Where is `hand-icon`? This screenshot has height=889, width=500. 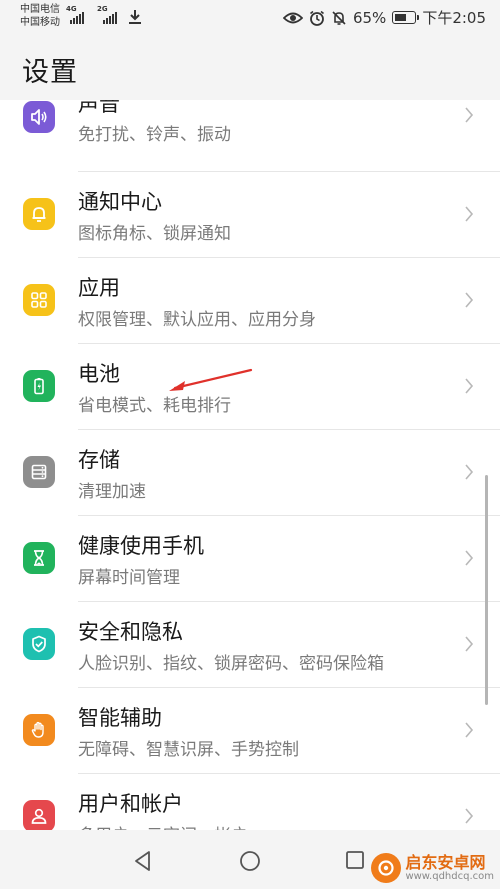 hand-icon is located at coordinates (39, 730).